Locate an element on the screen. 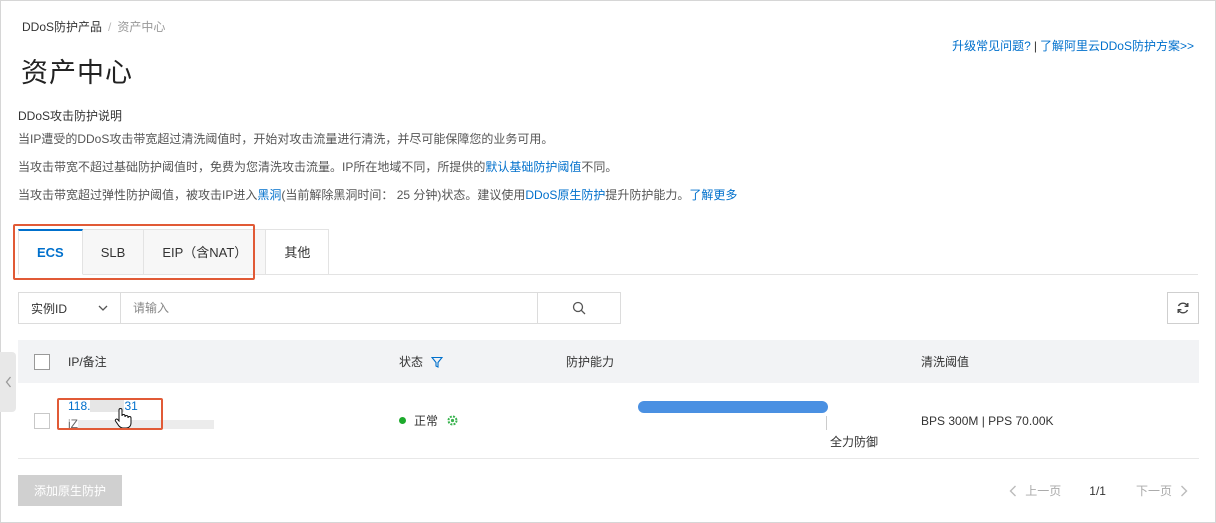 The width and height of the screenshot is (1216, 523). search-input is located at coordinates (329, 308).